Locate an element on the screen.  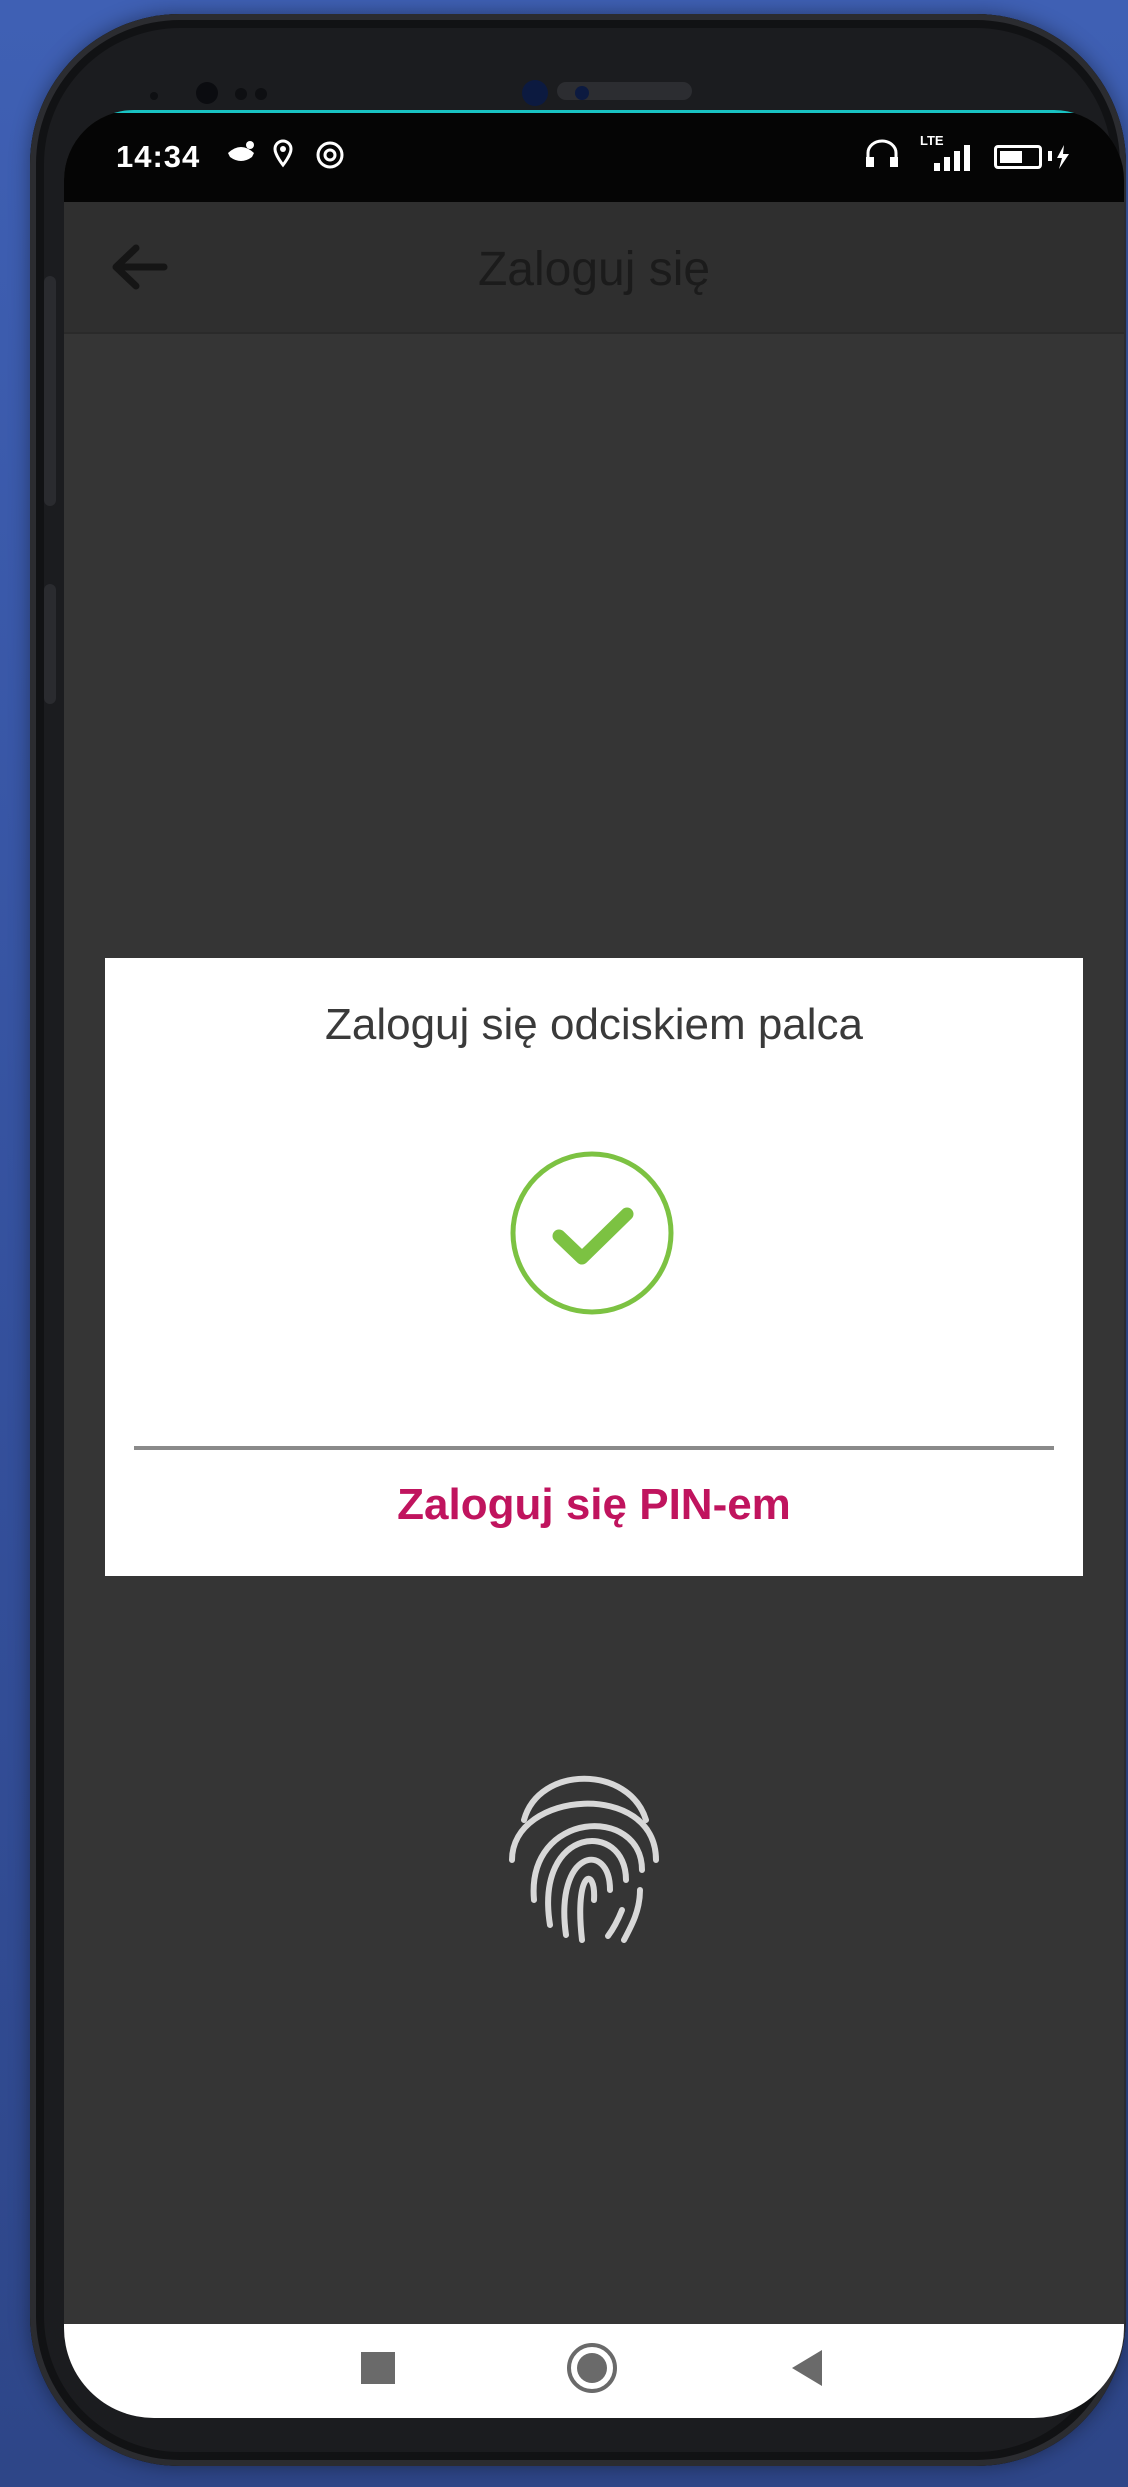
headphones-icon is located at coordinates (882, 157).